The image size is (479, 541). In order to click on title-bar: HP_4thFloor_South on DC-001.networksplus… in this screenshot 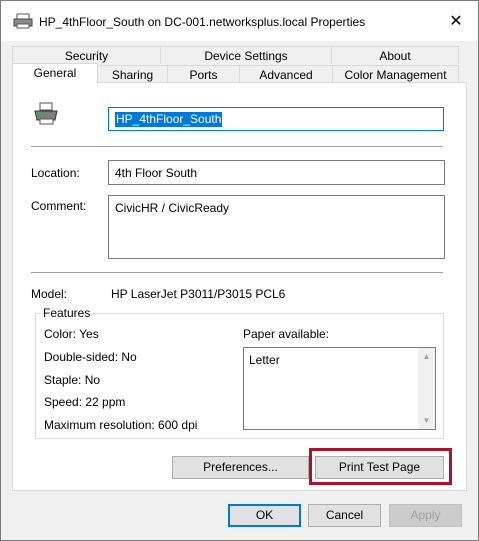, I will do `click(239, 21)`.